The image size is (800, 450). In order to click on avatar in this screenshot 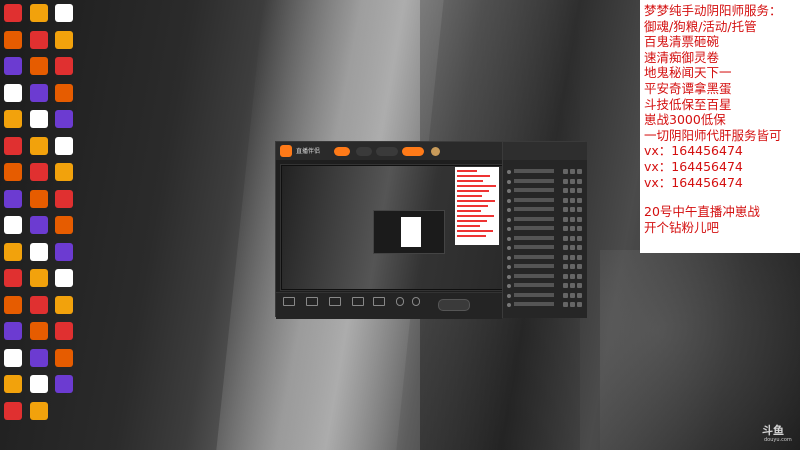, I will do `click(435, 151)`.